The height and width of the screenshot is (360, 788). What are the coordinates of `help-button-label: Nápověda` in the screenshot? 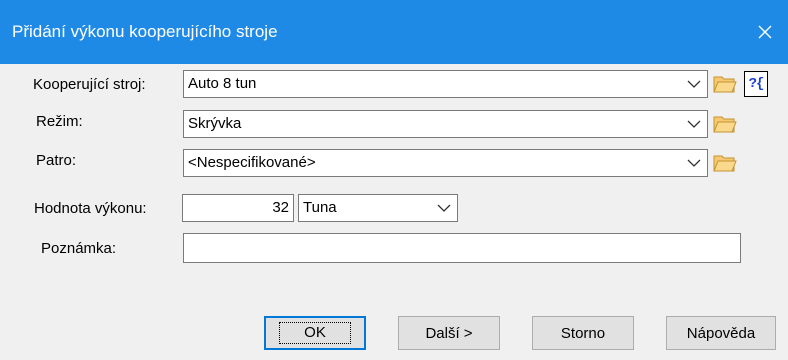 It's located at (721, 333).